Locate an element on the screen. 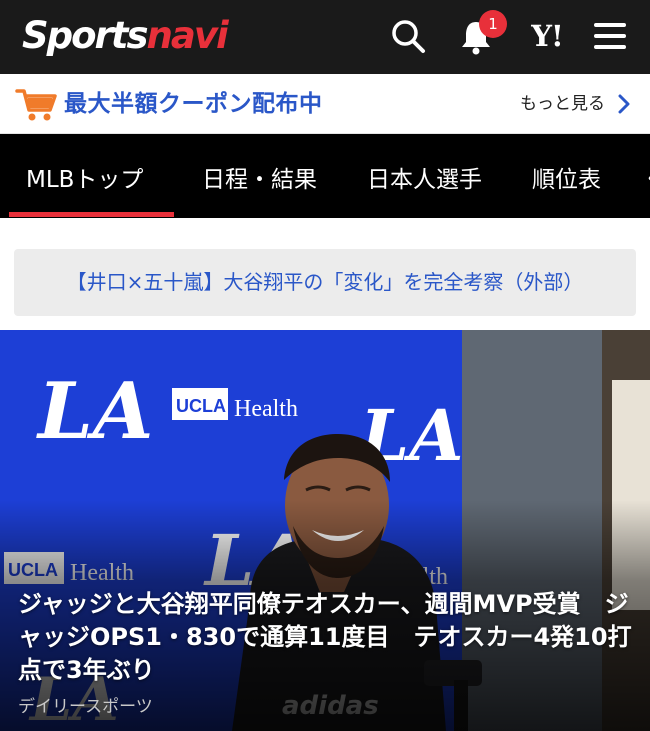 The height and width of the screenshot is (731, 650). cart-icon is located at coordinates (36, 104).